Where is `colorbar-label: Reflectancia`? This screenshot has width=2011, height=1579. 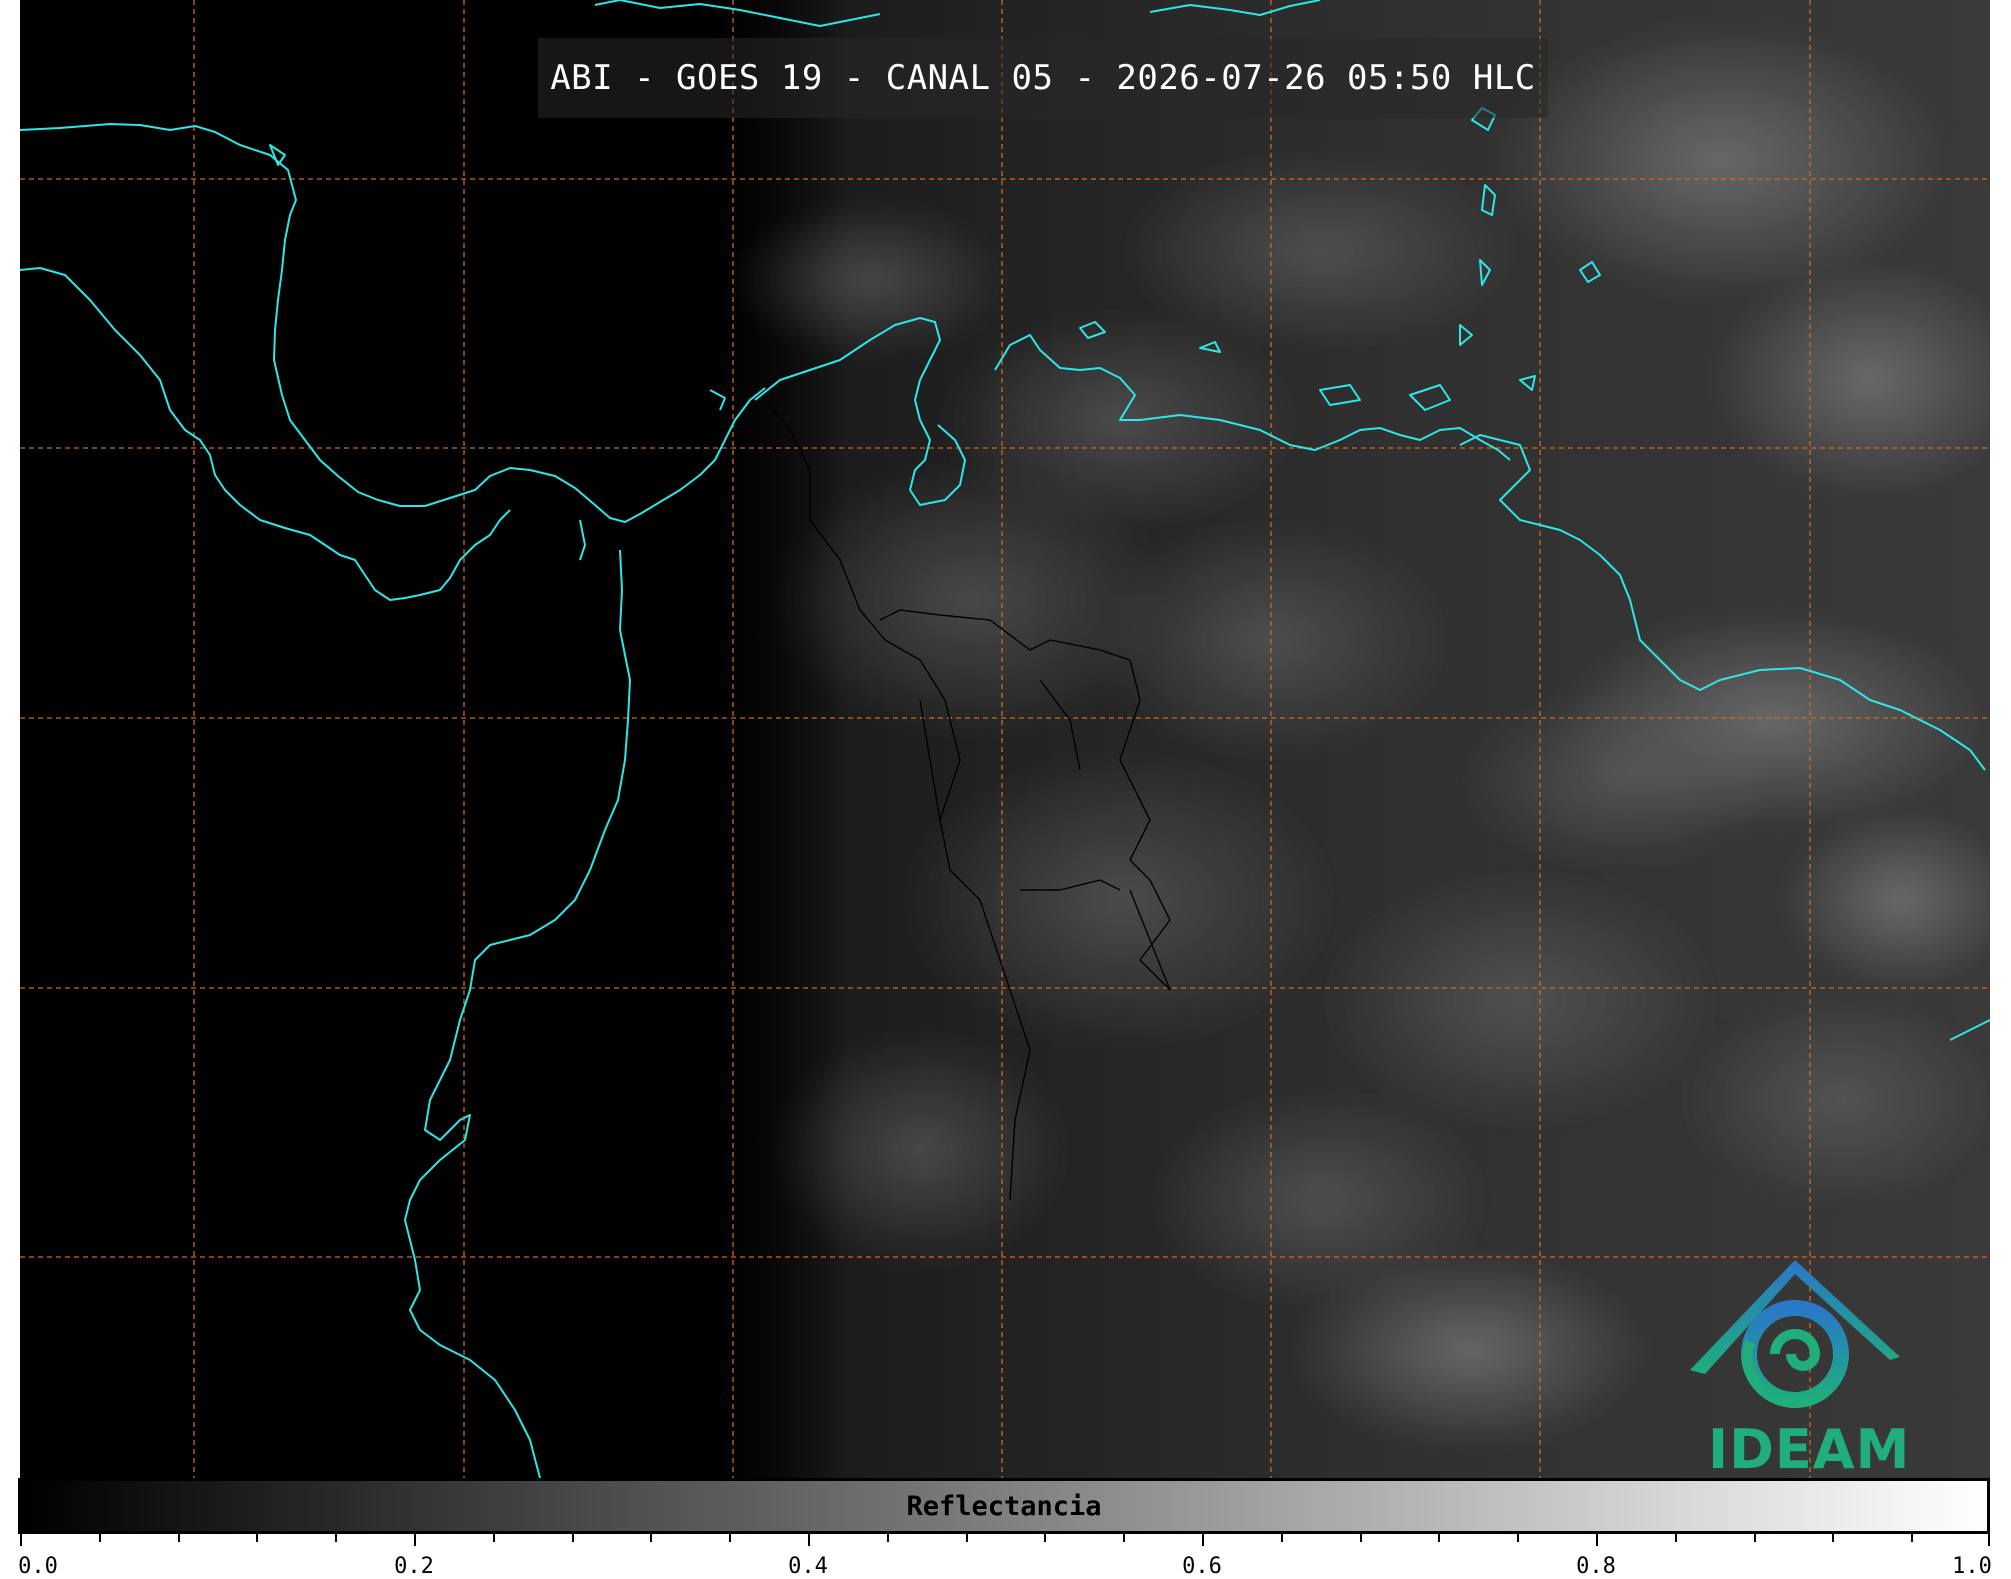 colorbar-label: Reflectancia is located at coordinates (1004, 1506).